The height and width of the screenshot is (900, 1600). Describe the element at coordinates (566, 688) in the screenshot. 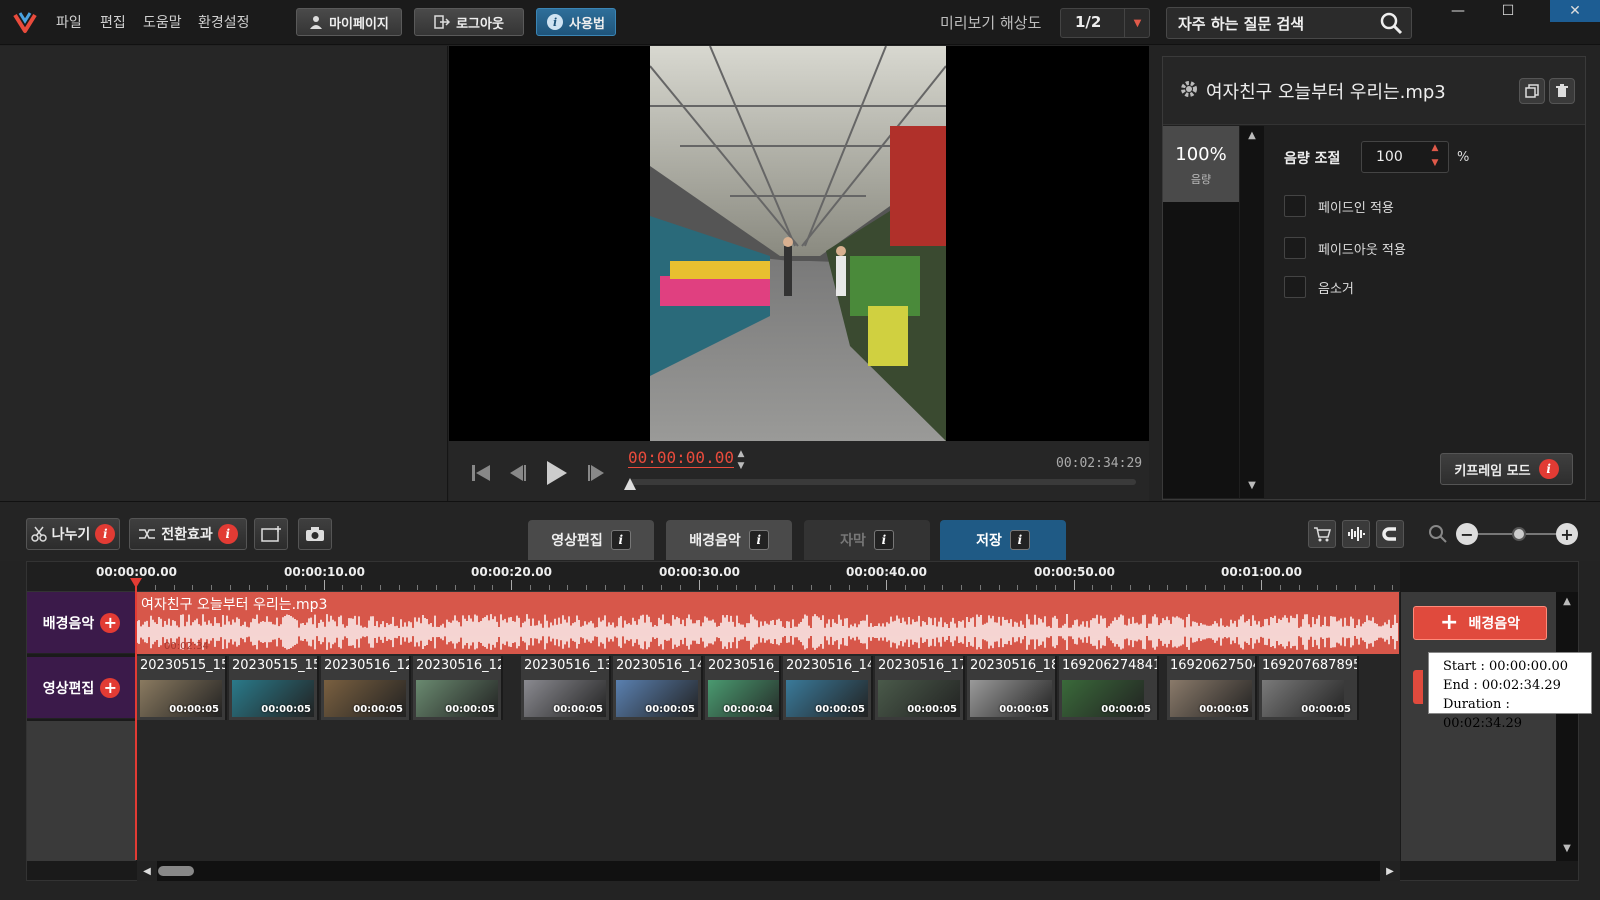

I see `video-clip: 20230516_131 00:00:05` at that location.